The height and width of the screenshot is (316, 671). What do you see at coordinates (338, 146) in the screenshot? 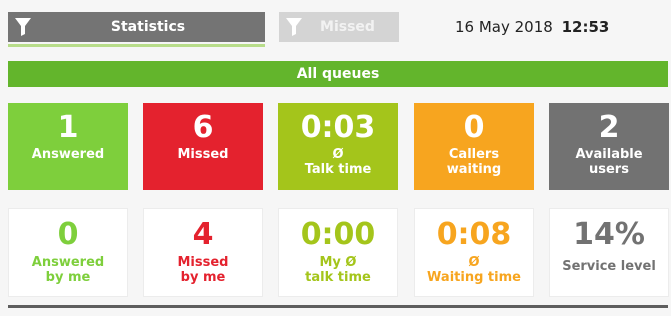
I see `avg-talk-time-tile: 0:03 Ø Talk time` at bounding box center [338, 146].